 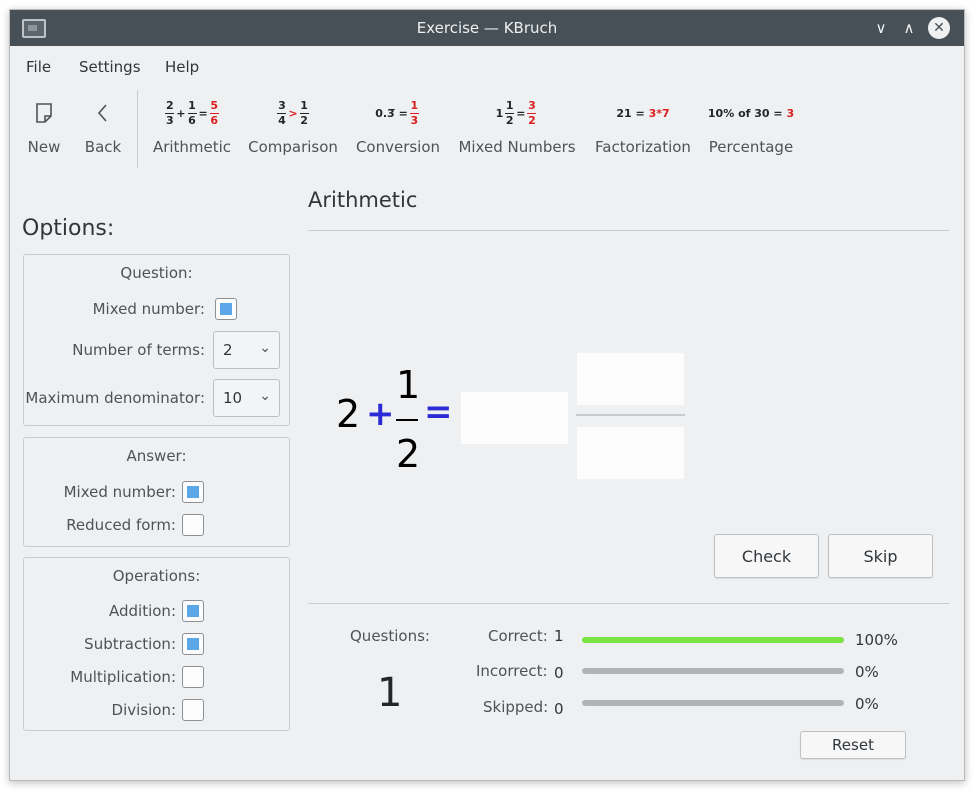 What do you see at coordinates (630, 453) in the screenshot?
I see `denominator-answer-input` at bounding box center [630, 453].